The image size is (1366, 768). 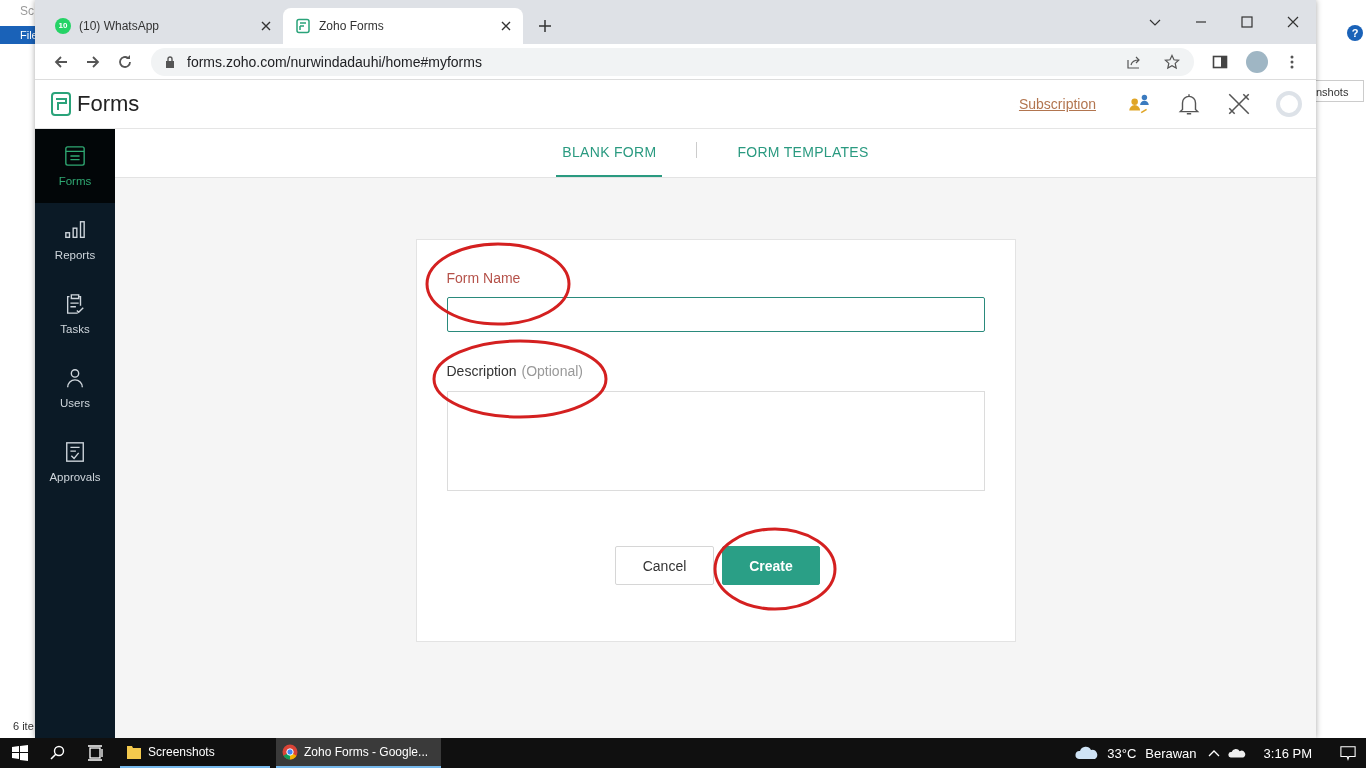 What do you see at coordinates (1247, 22) in the screenshot?
I see `maximize-icon` at bounding box center [1247, 22].